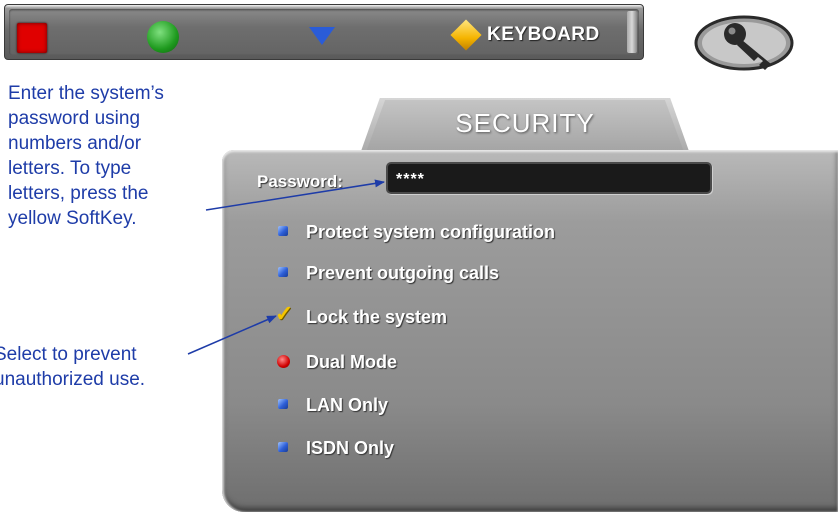 This screenshot has height=512, width=838. I want to click on key-icon, so click(744, 43).